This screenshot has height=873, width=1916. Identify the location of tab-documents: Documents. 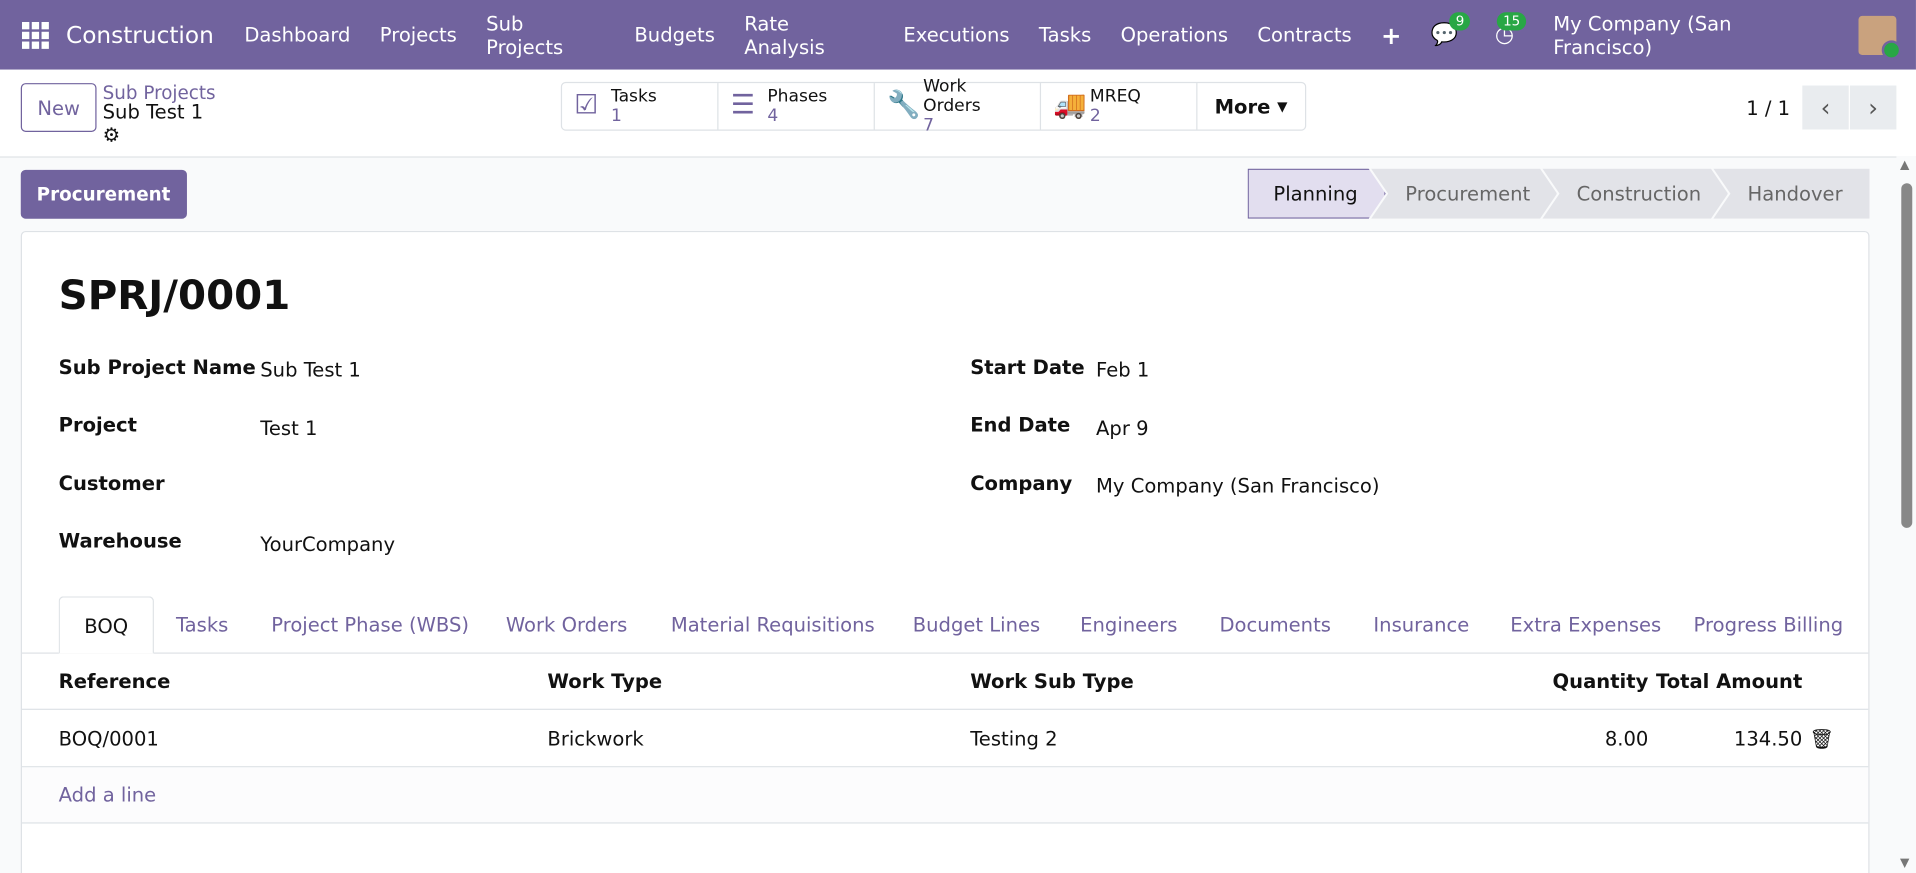
(1274, 624).